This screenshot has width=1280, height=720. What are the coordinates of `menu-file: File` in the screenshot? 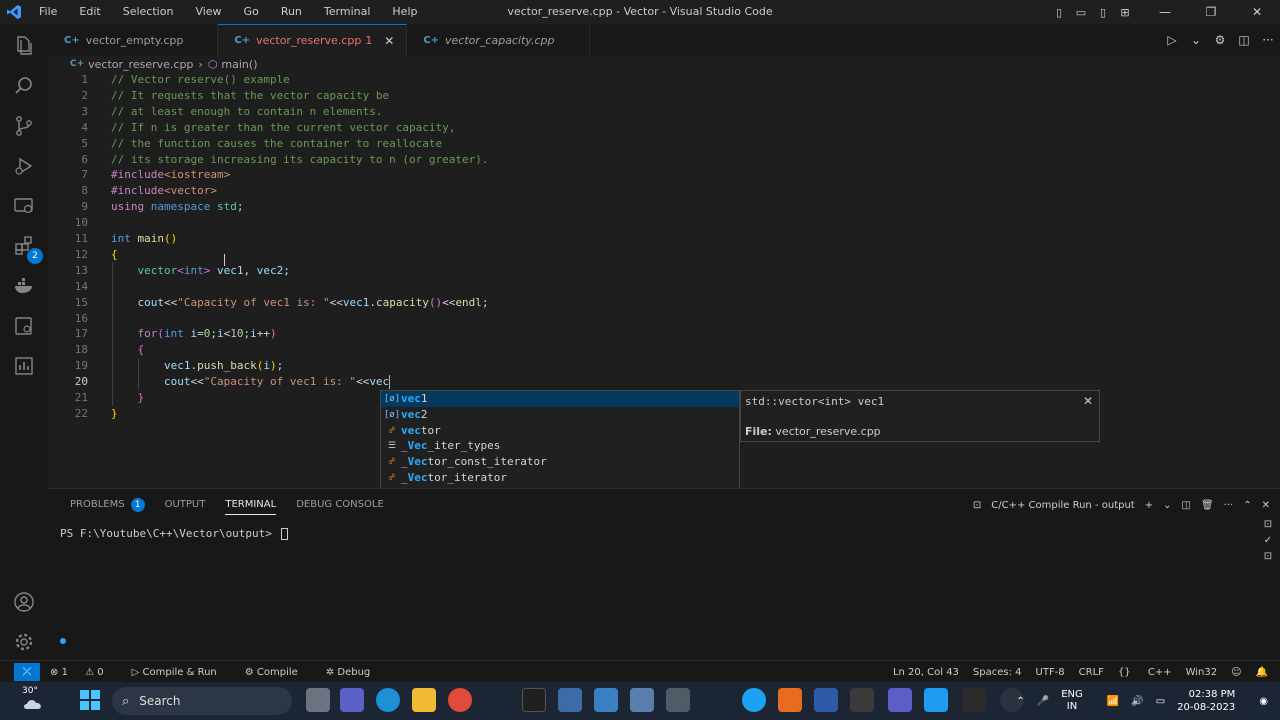 It's located at (48, 12).